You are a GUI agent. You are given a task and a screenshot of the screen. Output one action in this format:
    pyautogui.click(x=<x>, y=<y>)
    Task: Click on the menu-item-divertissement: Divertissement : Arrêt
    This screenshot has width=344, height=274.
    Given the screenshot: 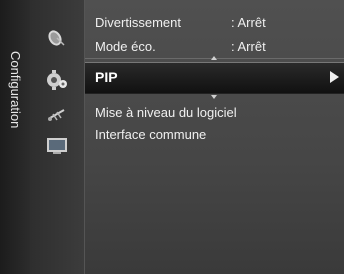 What is the action you would take?
    pyautogui.click(x=215, y=23)
    